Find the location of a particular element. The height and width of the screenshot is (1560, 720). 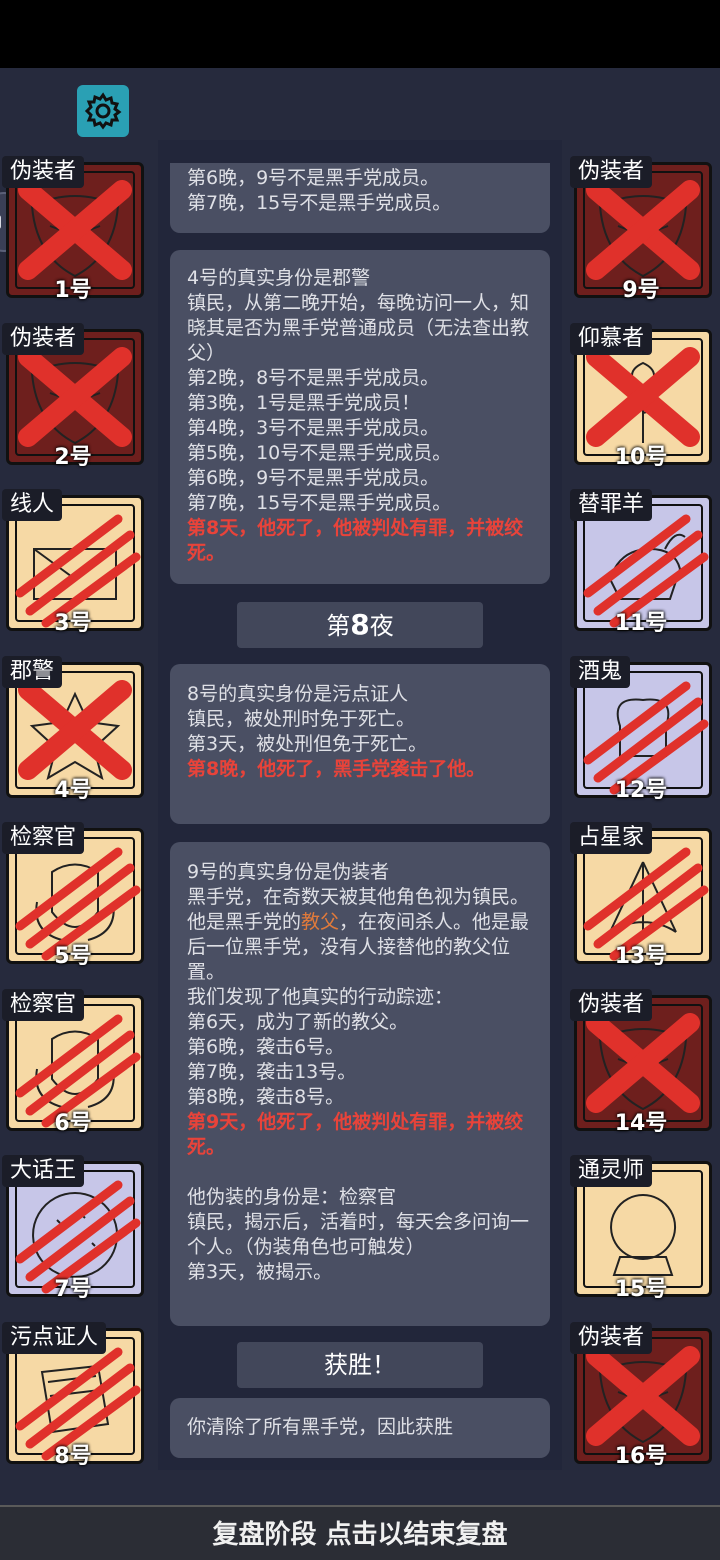

log-line: 第6晚，袭击6号。 is located at coordinates (266, 1047).